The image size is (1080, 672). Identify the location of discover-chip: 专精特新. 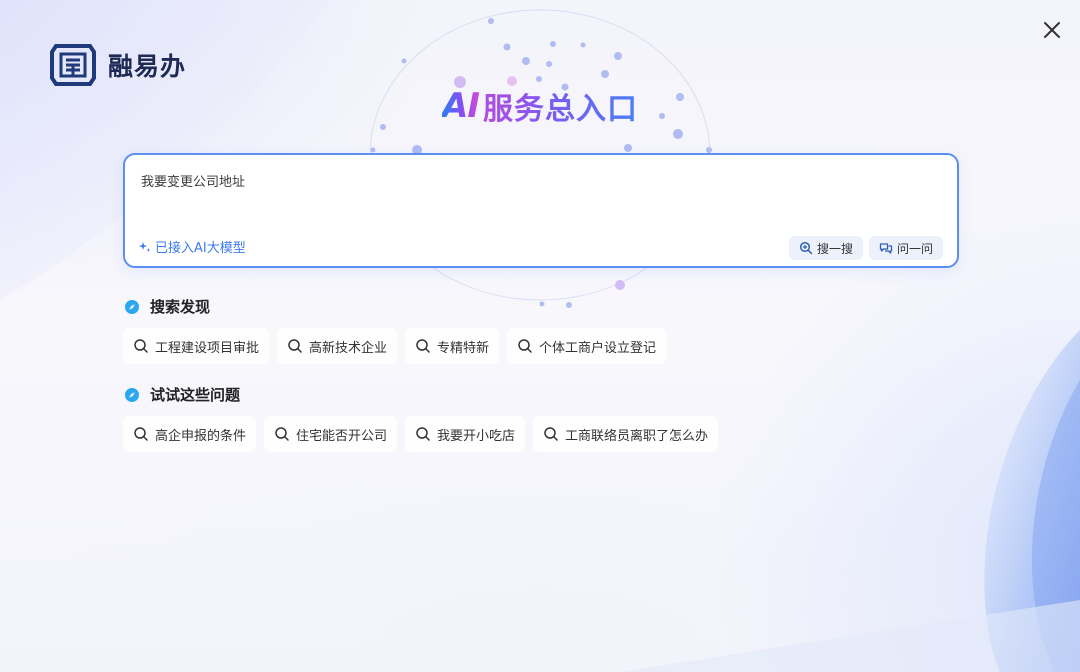
(452, 346).